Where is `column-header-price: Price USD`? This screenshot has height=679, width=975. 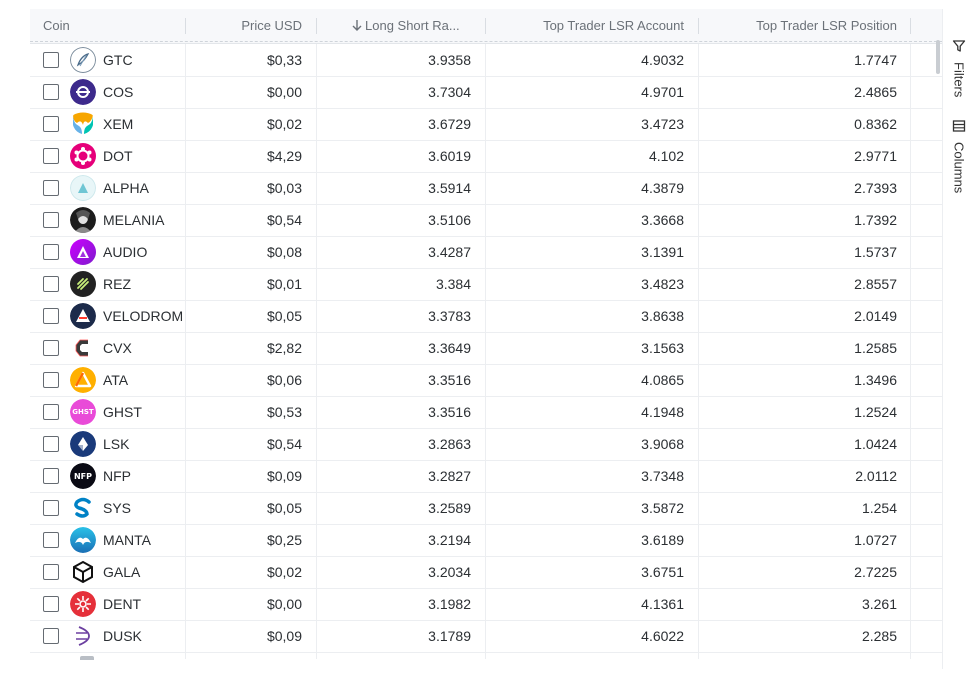
column-header-price: Price USD is located at coordinates (251, 26).